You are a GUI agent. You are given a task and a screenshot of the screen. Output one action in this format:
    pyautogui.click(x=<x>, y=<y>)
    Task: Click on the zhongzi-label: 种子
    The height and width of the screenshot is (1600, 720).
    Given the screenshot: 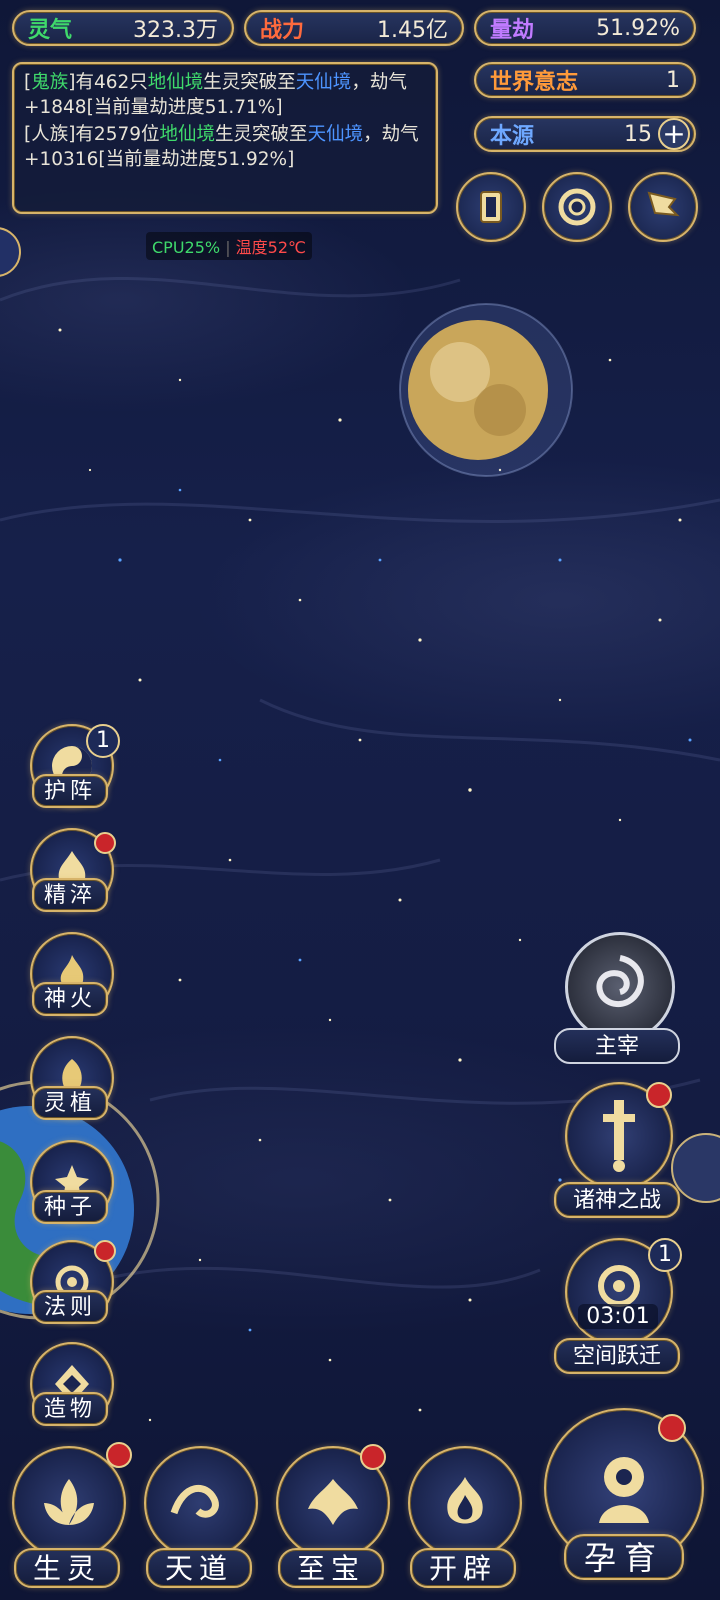 What is the action you would take?
    pyautogui.click(x=70, y=1207)
    